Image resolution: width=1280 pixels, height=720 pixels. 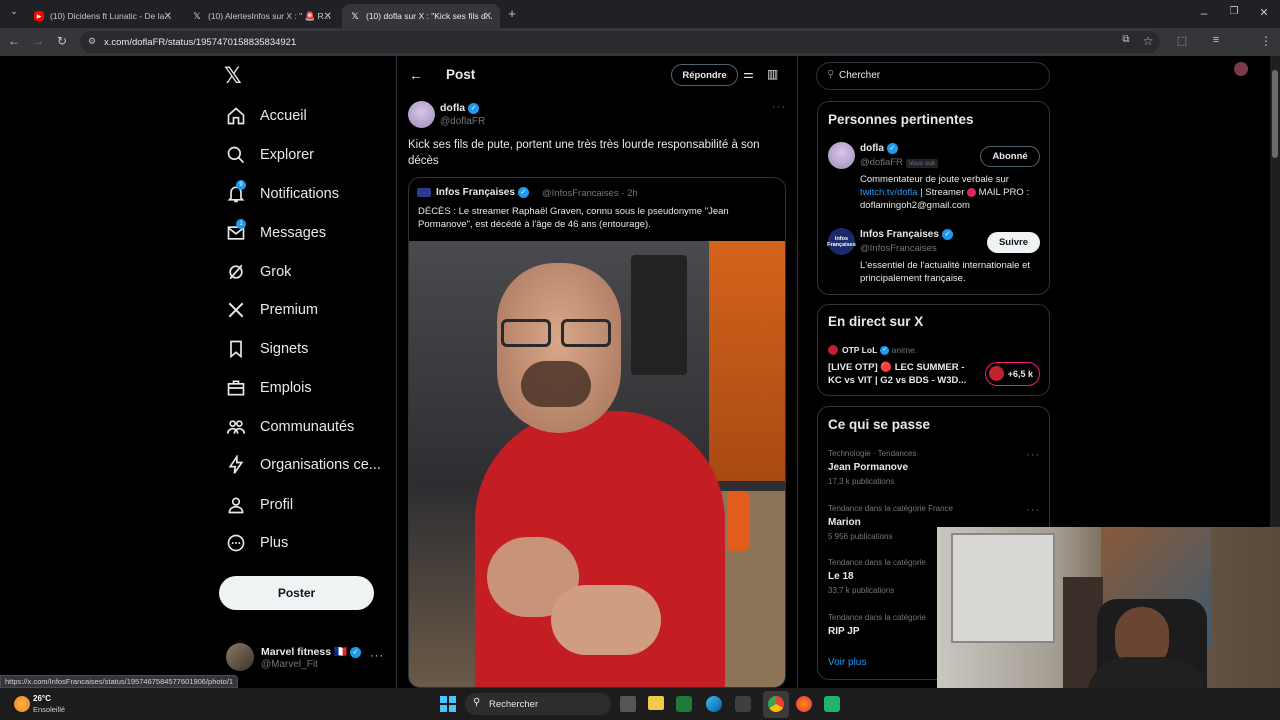 I want to click on extensions-icon: ⬚, so click(x=1182, y=40).